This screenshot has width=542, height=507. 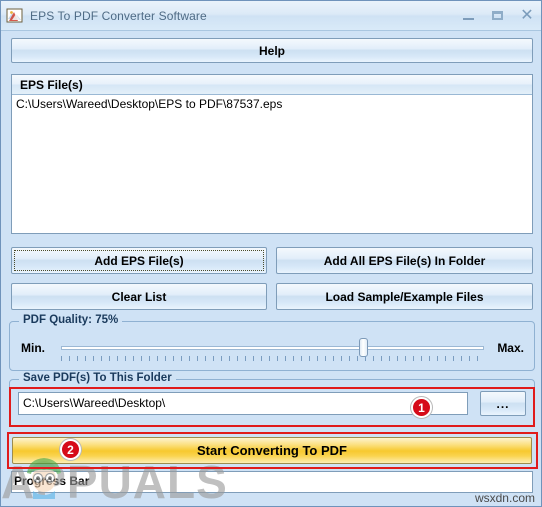 I want to click on add-eps-files-label: Add EPS File(s), so click(x=139, y=260).